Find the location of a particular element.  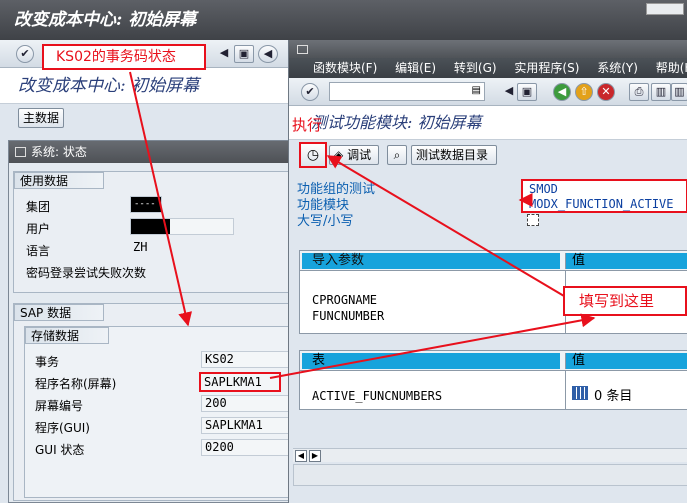

arrow-program-to-fill is located at coordinates (432, 346).